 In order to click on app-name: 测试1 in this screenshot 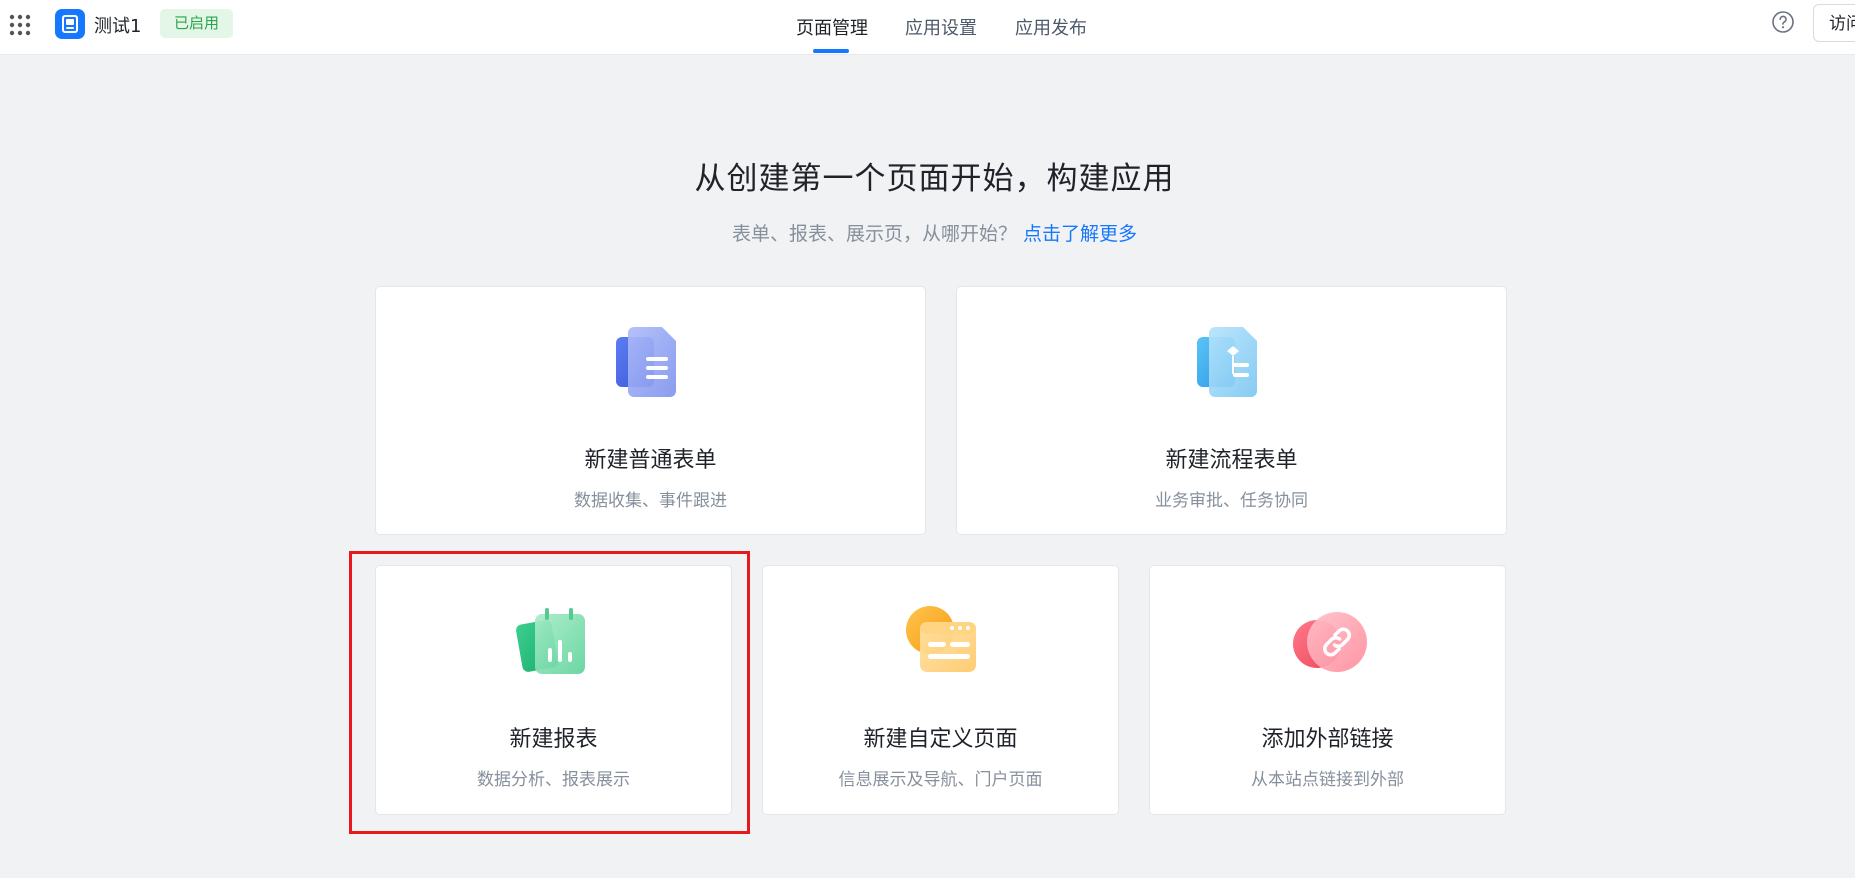, I will do `click(117, 25)`.